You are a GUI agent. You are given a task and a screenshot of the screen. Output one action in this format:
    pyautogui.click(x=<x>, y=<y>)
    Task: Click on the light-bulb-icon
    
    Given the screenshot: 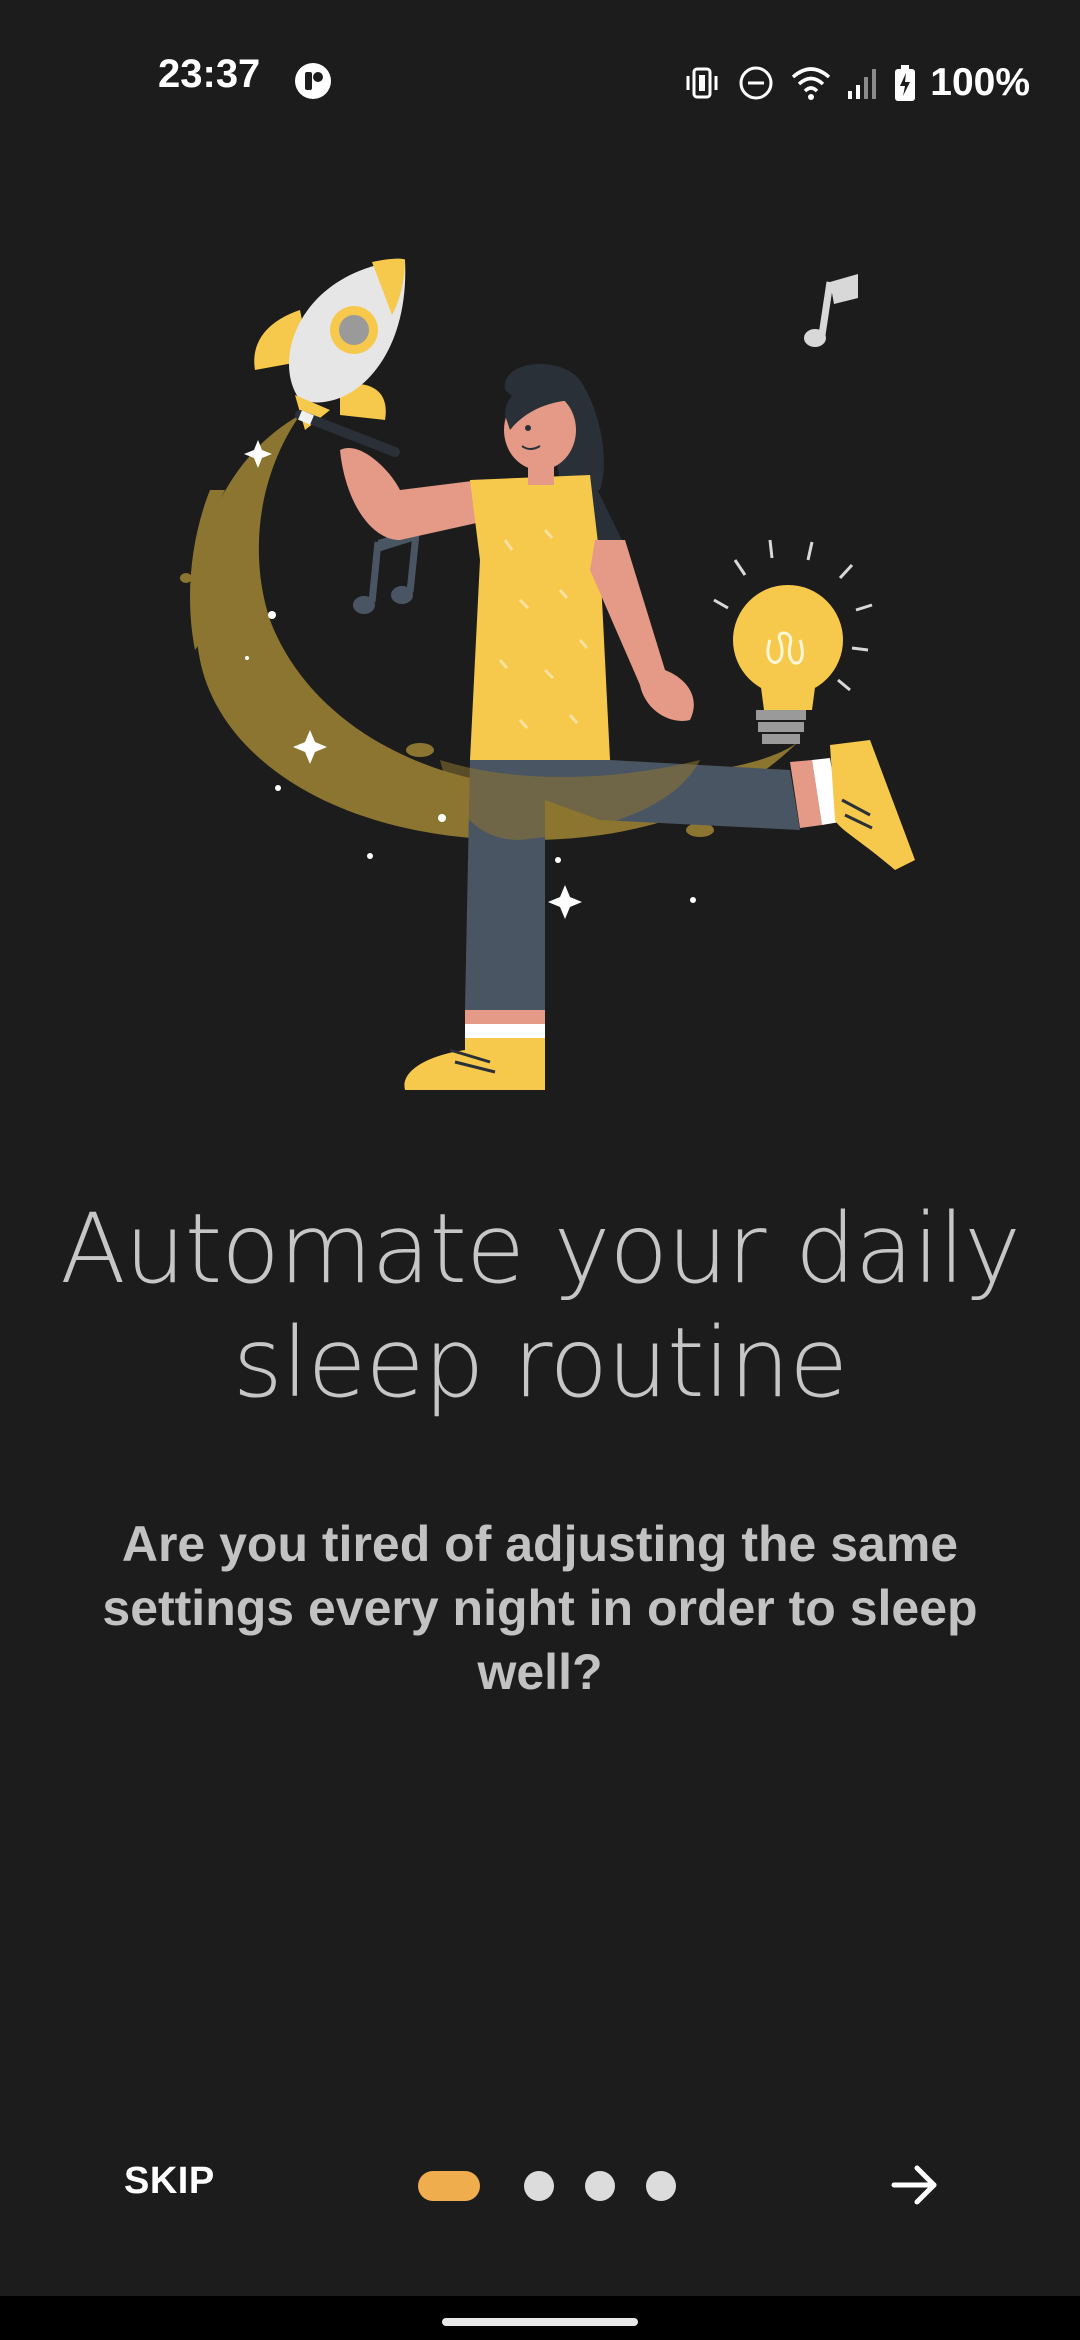 What is the action you would take?
    pyautogui.click(x=793, y=641)
    